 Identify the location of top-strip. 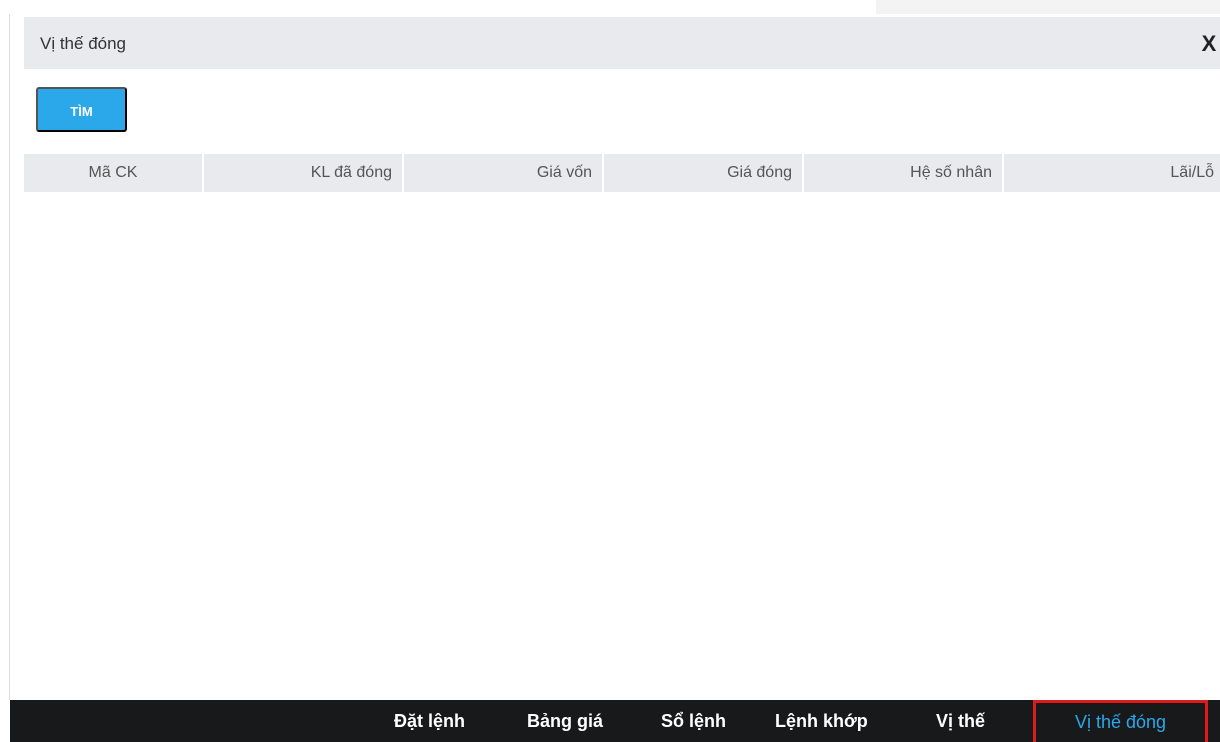
(1048, 7).